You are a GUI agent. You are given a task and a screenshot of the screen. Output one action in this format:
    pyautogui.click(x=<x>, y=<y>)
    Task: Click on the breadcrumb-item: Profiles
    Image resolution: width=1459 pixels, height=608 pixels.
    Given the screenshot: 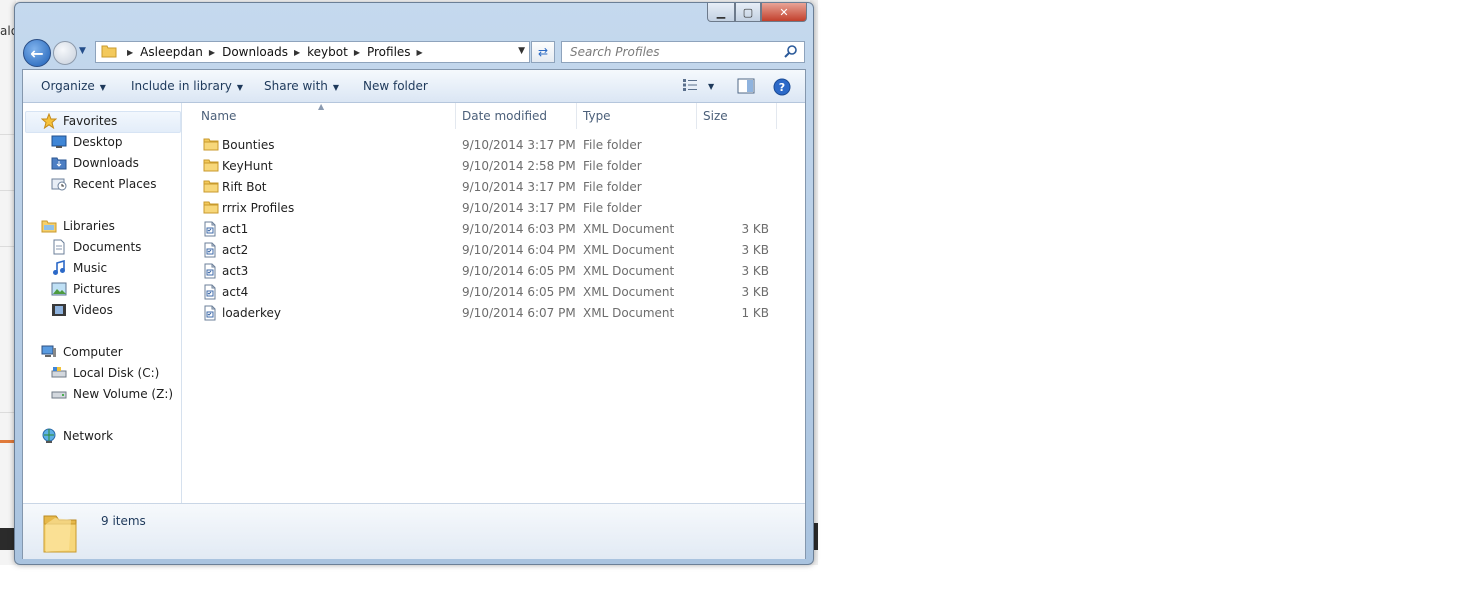 What is the action you would take?
    pyautogui.click(x=389, y=52)
    